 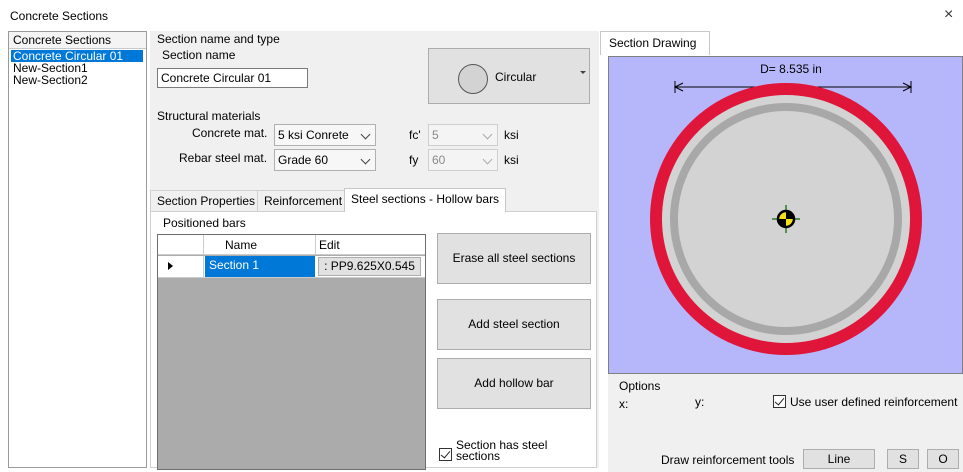 What do you see at coordinates (514, 383) in the screenshot?
I see `add-hollow-bar-button: Add hollow bar` at bounding box center [514, 383].